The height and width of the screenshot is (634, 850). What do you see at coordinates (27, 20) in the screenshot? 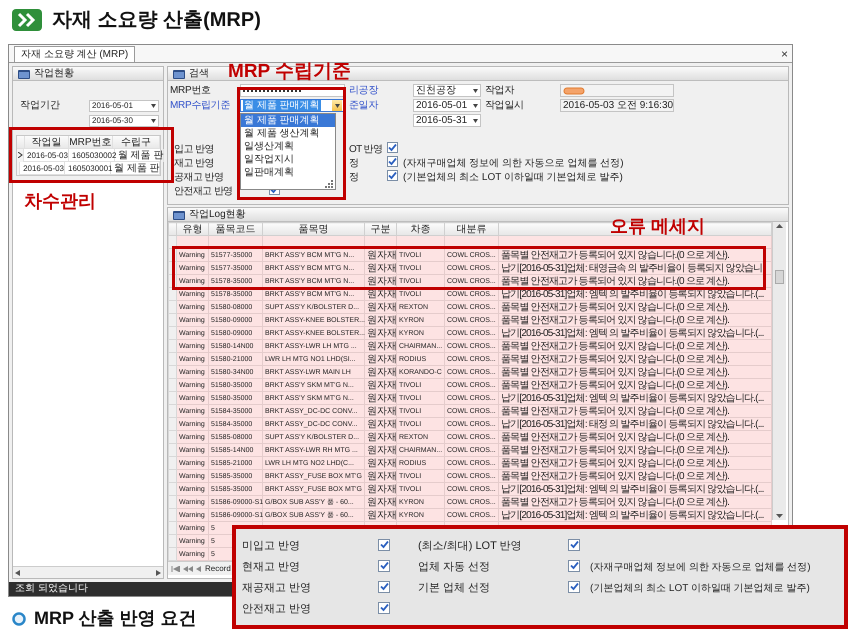
I see `double-chevron-icon` at bounding box center [27, 20].